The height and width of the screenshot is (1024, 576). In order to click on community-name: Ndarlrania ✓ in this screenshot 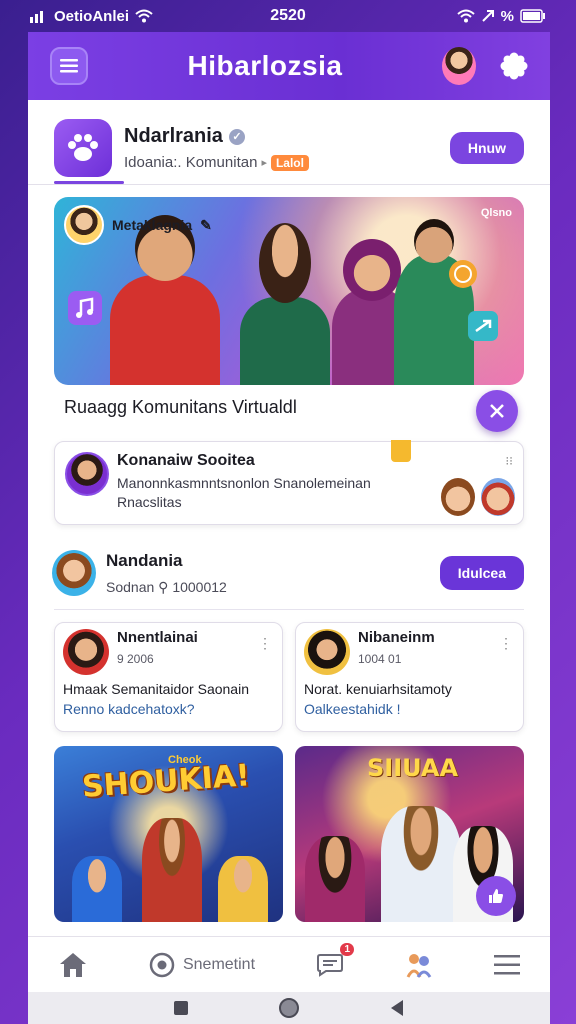, I will do `click(287, 136)`.